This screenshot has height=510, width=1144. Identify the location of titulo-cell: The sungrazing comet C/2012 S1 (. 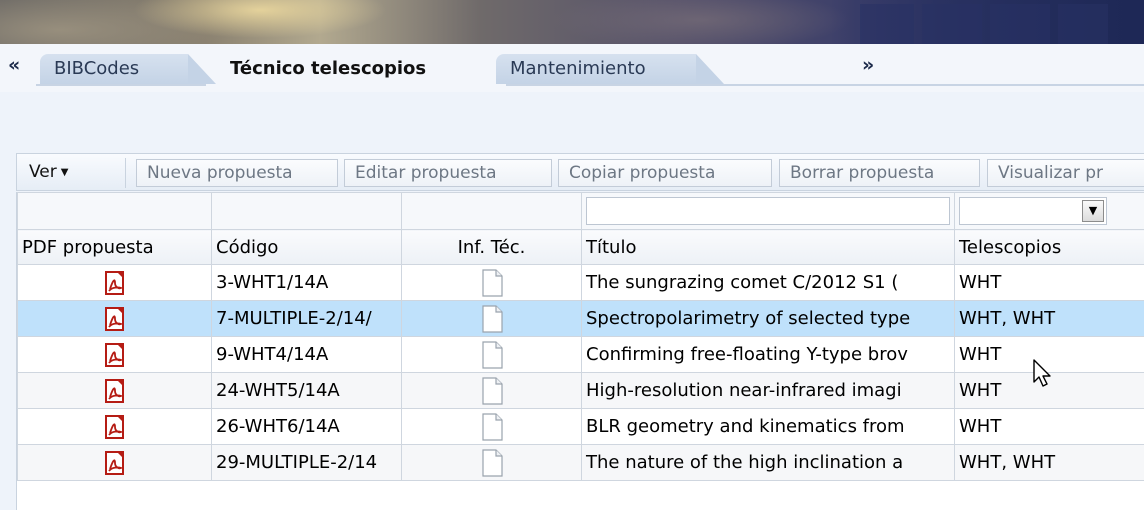
(768, 282).